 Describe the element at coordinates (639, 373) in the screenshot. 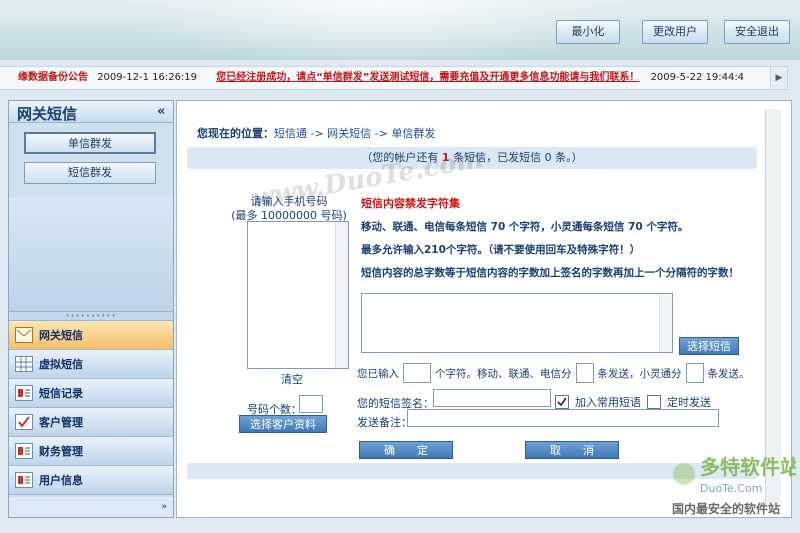

I see `input-mid2: 条发送，小灵通分` at that location.